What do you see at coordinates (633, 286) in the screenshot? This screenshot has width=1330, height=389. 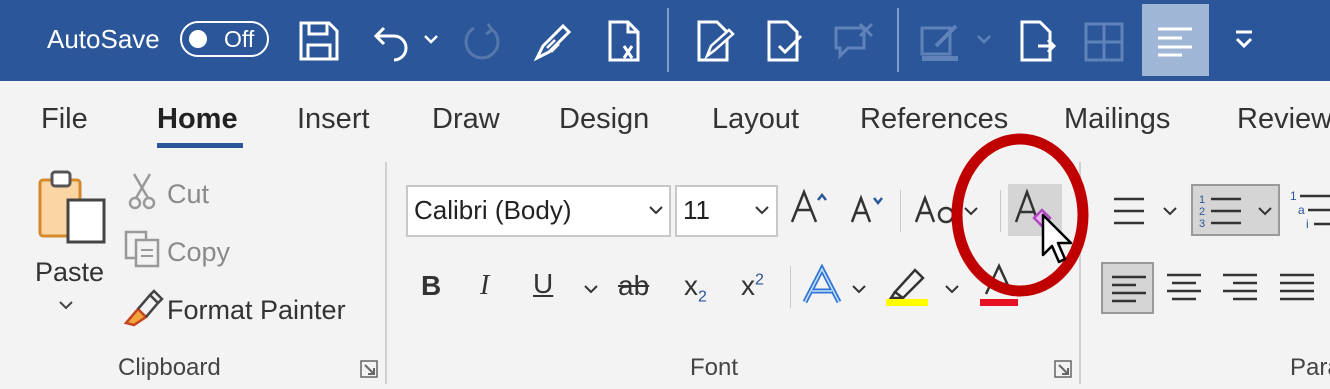 I see `strikethrough-icon: ab` at bounding box center [633, 286].